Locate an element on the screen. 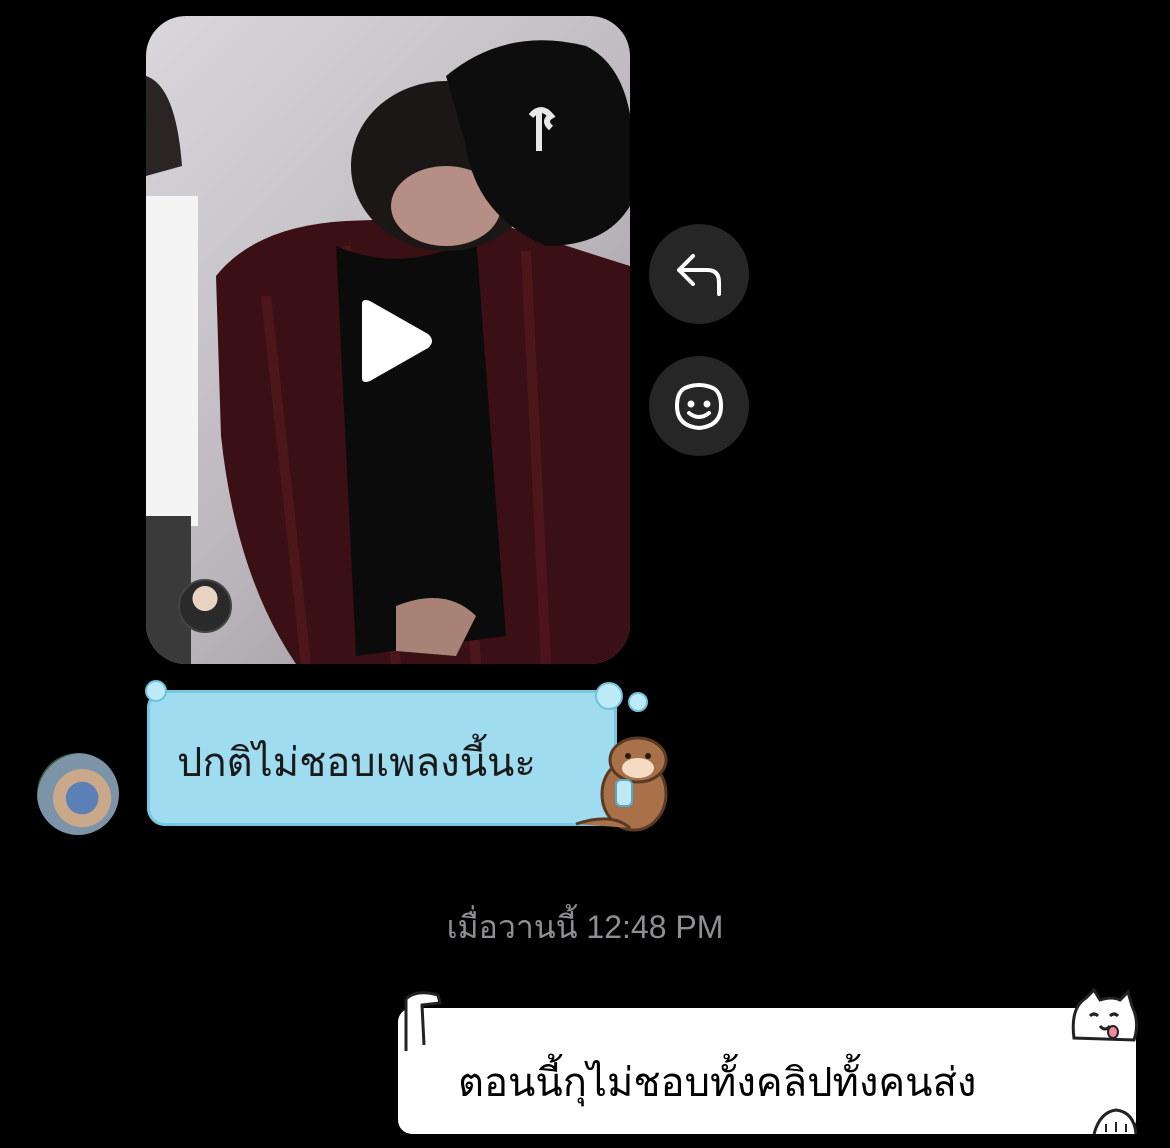 The width and height of the screenshot is (1170, 1148). otter-sticker is located at coordinates (621, 784).